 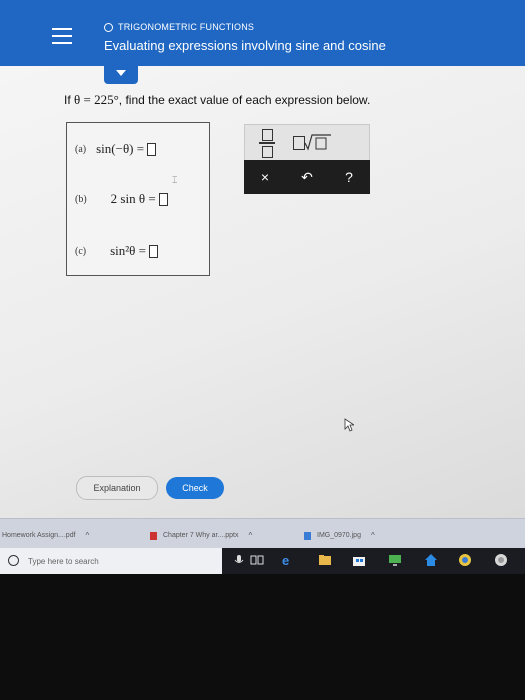 I want to click on topic-text: TRIGONOMETRIC FUNCTIONS, so click(x=186, y=27).